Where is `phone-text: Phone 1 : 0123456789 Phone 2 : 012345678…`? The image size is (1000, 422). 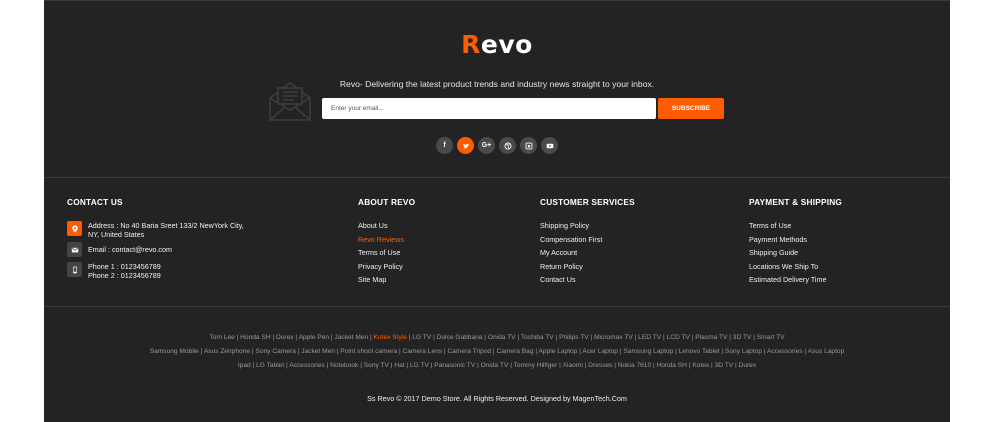 phone-text: Phone 1 : 0123456789 Phone 2 : 012345678… is located at coordinates (124, 271).